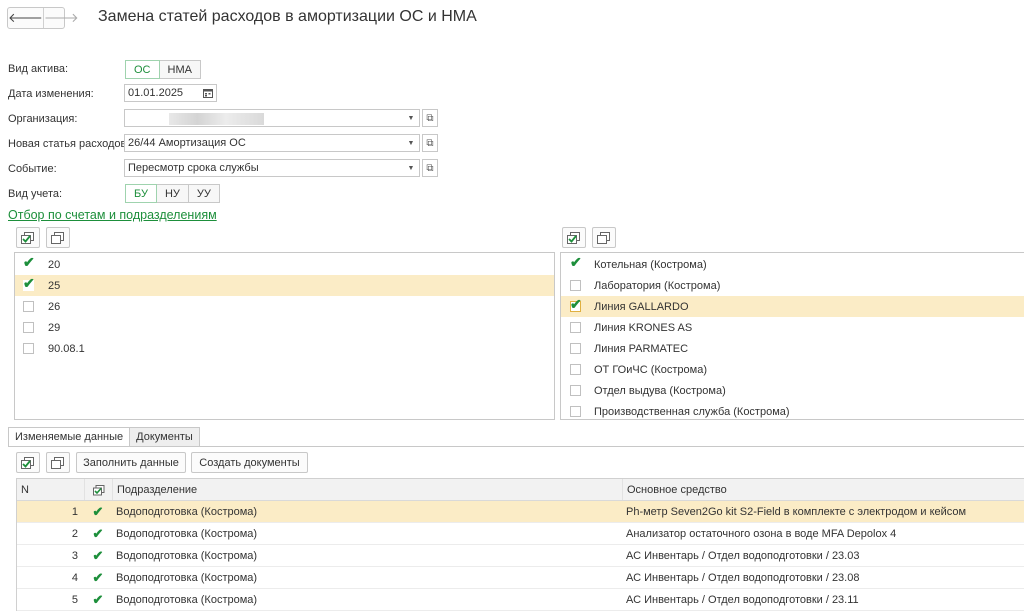 Image resolution: width=1024 pixels, height=611 pixels. Describe the element at coordinates (272, 143) in the screenshot. I see `new-expense-item-field: 26/44 Амортизация ОС ▼` at that location.